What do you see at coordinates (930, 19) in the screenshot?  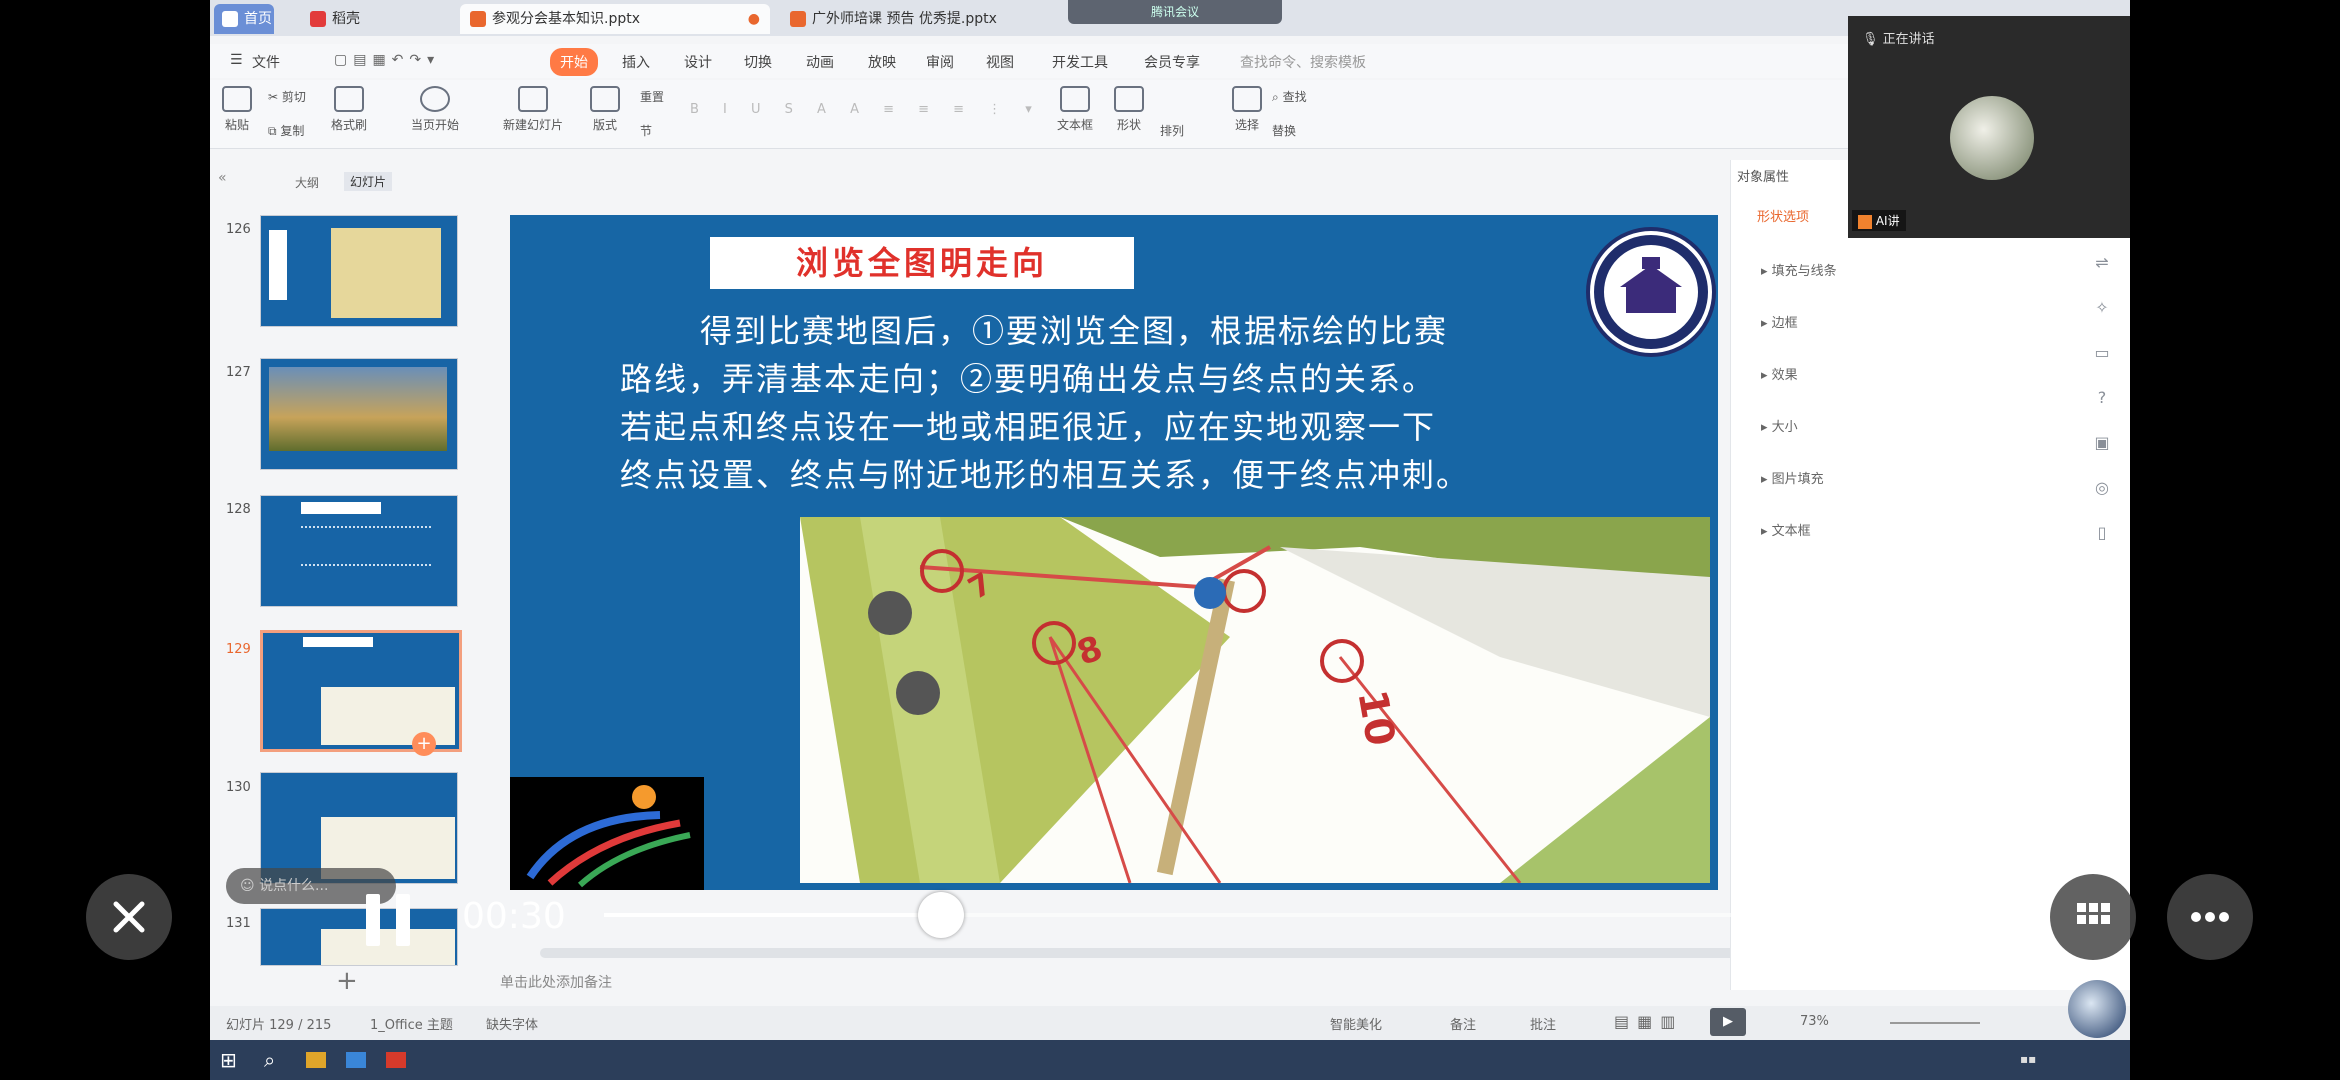 I see `tab-document-2: 广外师培课 预告 优秀提.pptx` at bounding box center [930, 19].